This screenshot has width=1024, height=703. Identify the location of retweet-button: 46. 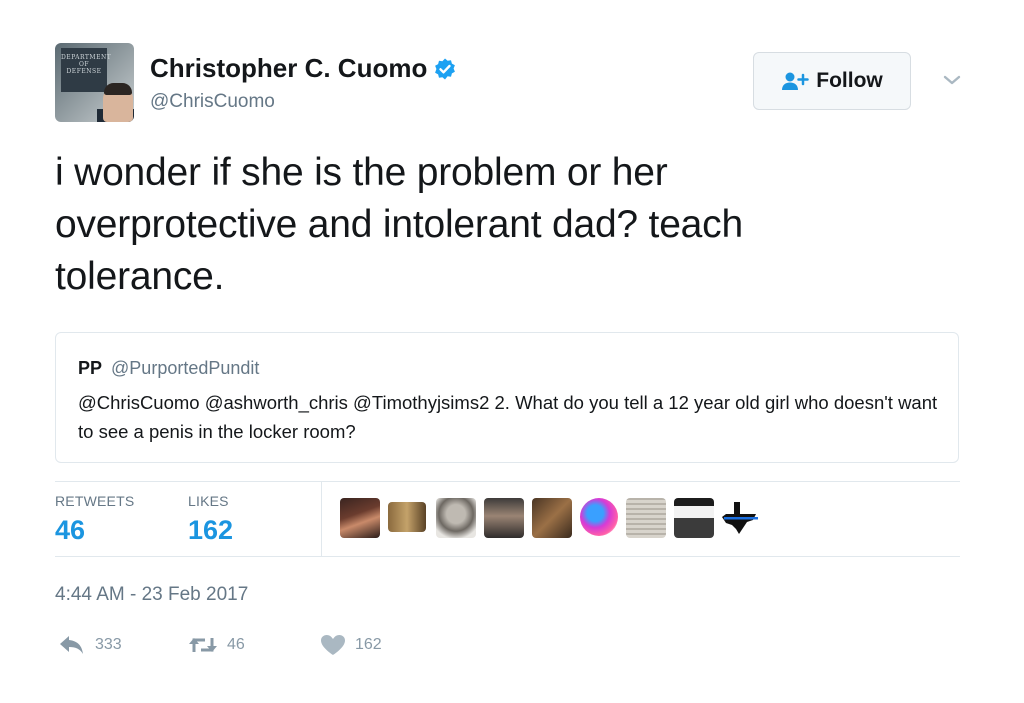
(216, 645).